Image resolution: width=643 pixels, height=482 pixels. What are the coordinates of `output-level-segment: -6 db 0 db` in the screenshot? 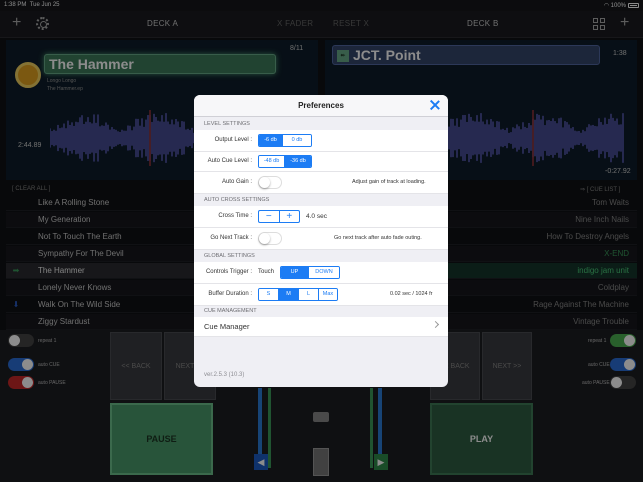 It's located at (285, 140).